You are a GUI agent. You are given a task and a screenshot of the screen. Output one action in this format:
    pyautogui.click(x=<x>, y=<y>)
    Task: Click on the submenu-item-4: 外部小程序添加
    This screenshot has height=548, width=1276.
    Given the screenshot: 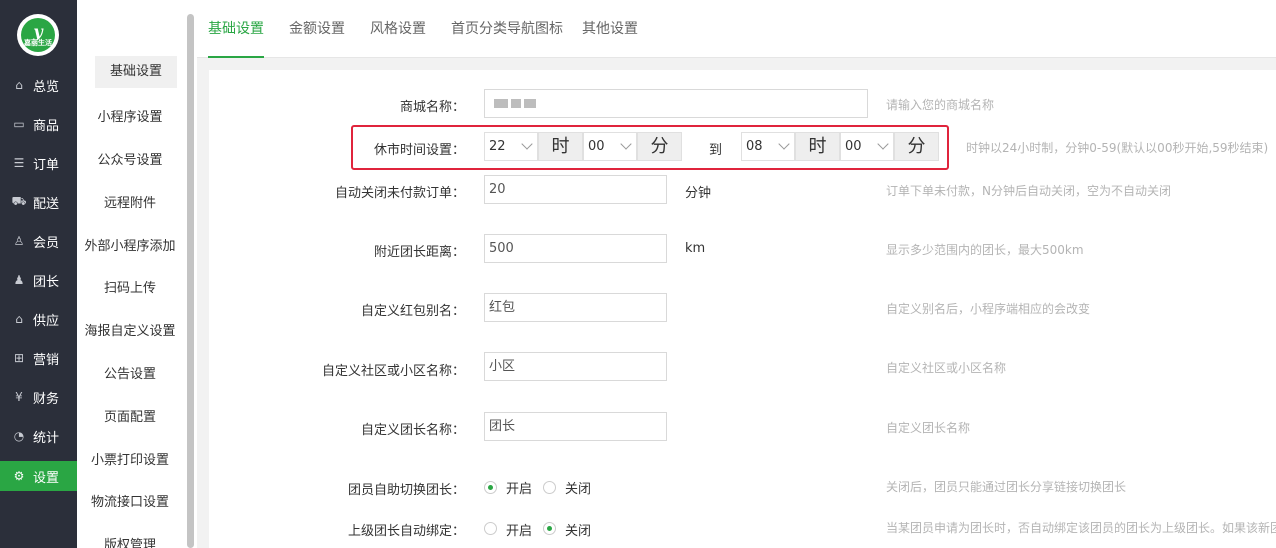 What is the action you would take?
    pyautogui.click(x=130, y=244)
    